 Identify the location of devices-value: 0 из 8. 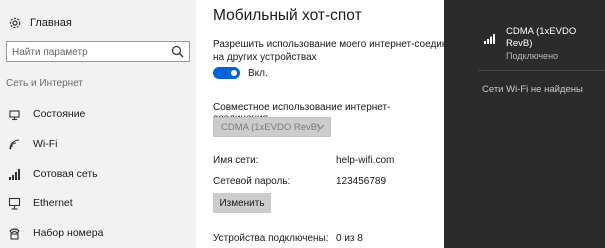
(349, 238).